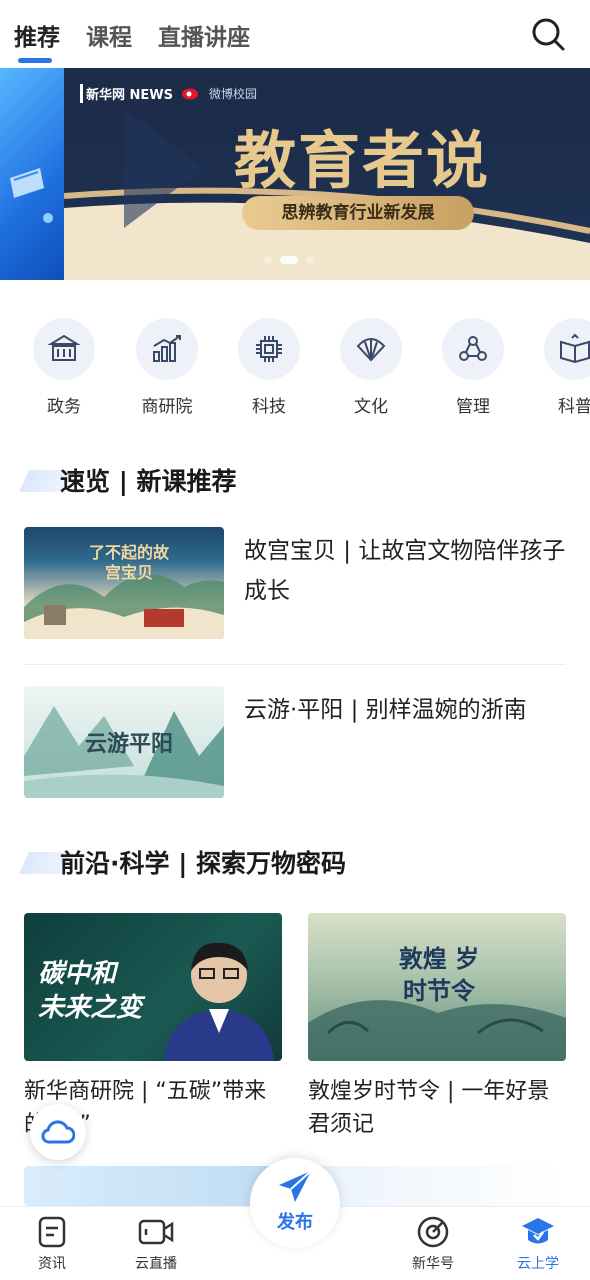  What do you see at coordinates (295, 742) in the screenshot?
I see `course-item: 云游平阳 云游·平阳 | 别样温婉的浙南` at bounding box center [295, 742].